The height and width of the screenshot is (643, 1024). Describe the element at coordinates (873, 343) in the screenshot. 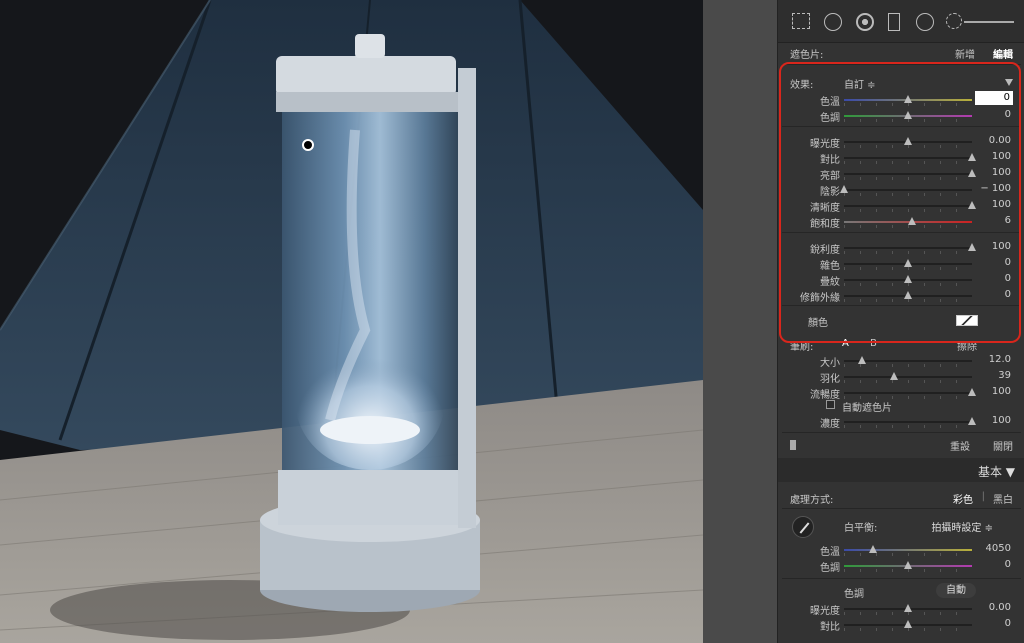

I see `brush-b-tab: B` at that location.